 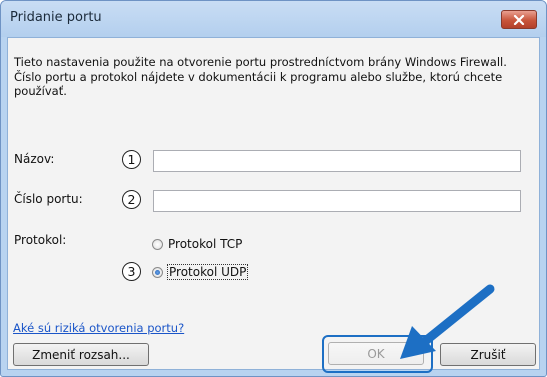 What do you see at coordinates (337, 161) in the screenshot?
I see `name-input` at bounding box center [337, 161].